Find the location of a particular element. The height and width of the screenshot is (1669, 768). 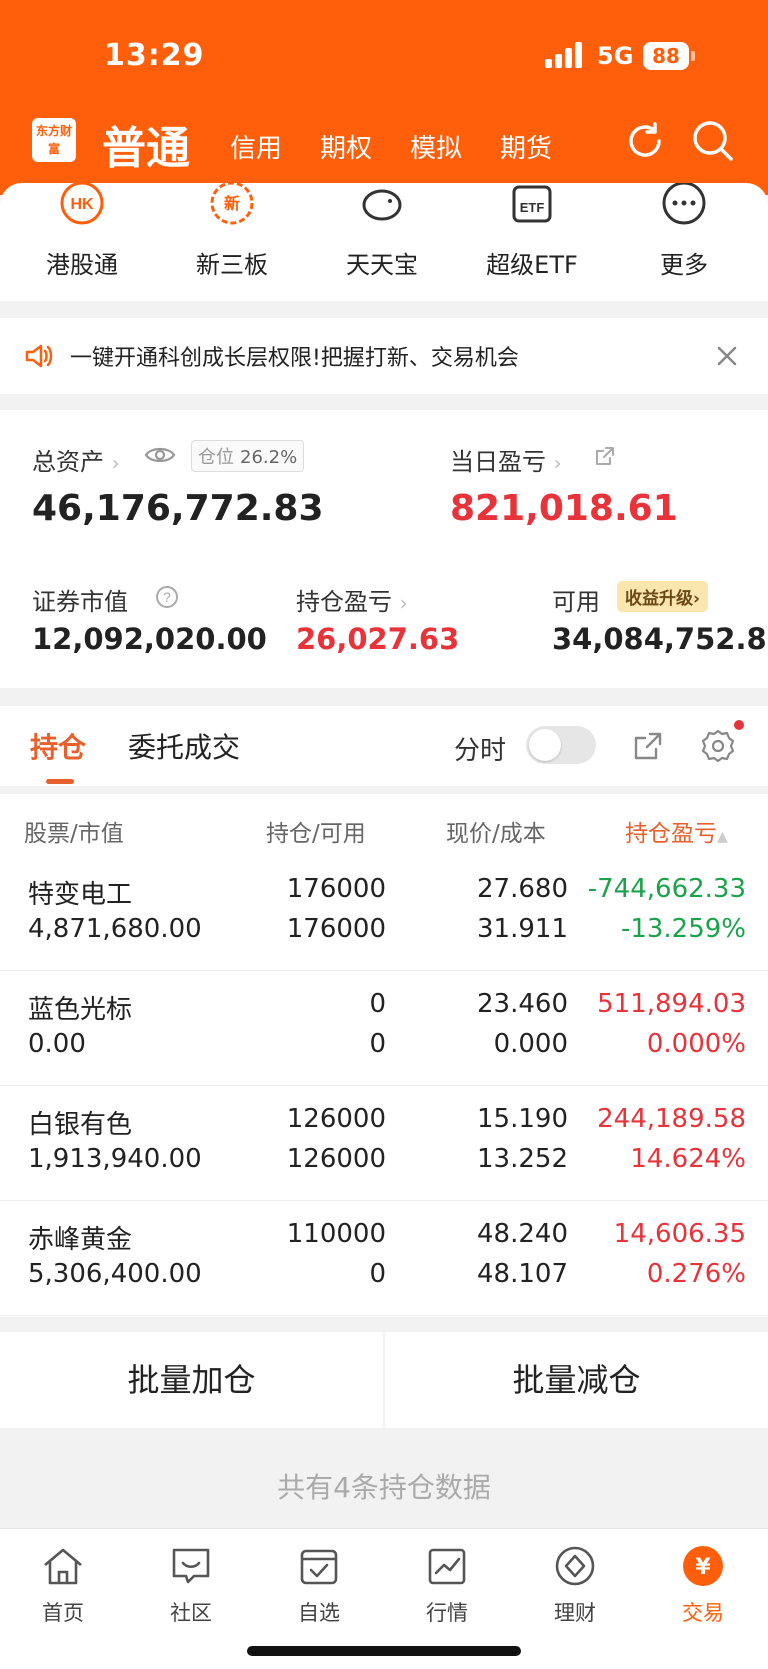

holding-pnl-label: 持仓盈亏 › is located at coordinates (352, 599).